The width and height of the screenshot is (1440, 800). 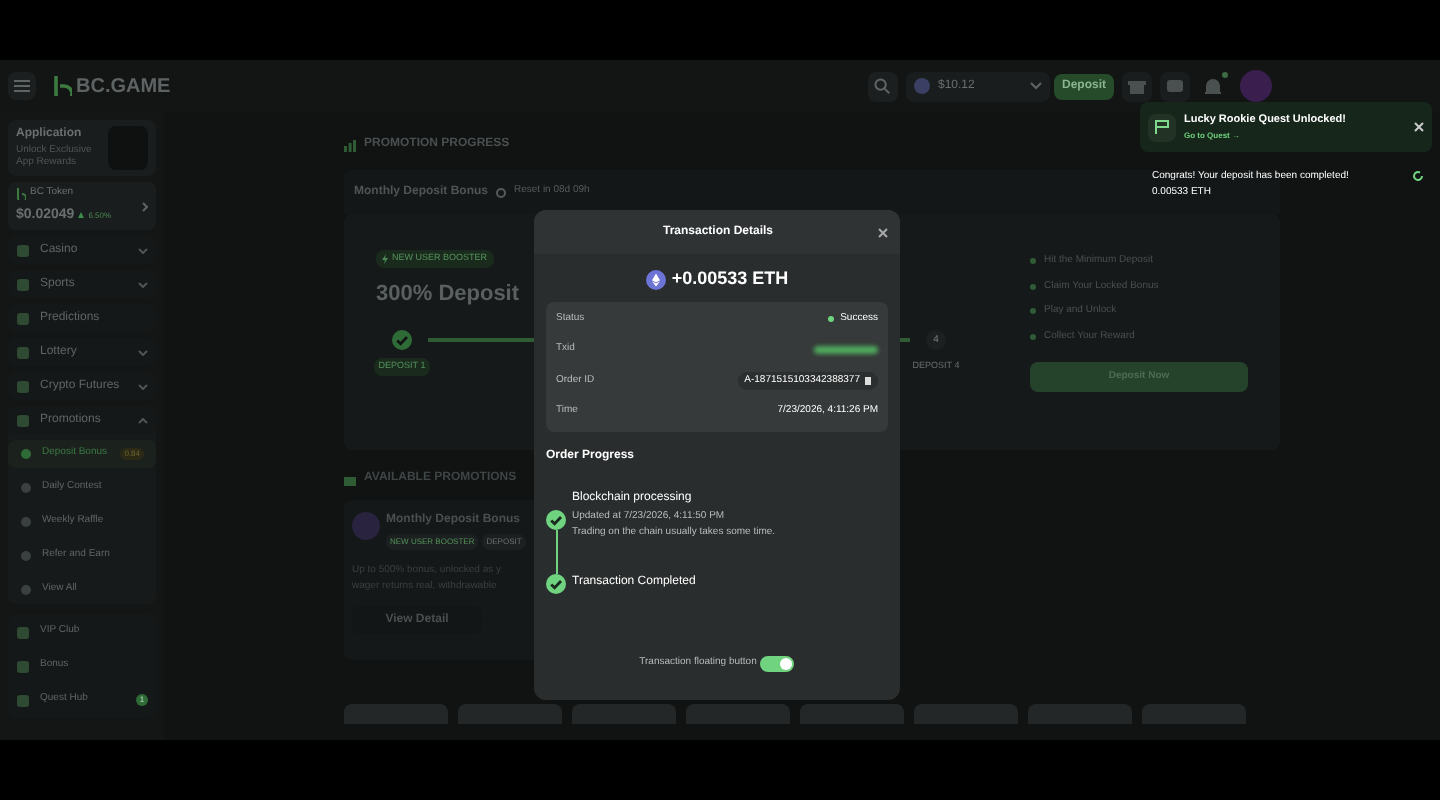 I want to click on token-logo-icon, so click(x=21, y=193).